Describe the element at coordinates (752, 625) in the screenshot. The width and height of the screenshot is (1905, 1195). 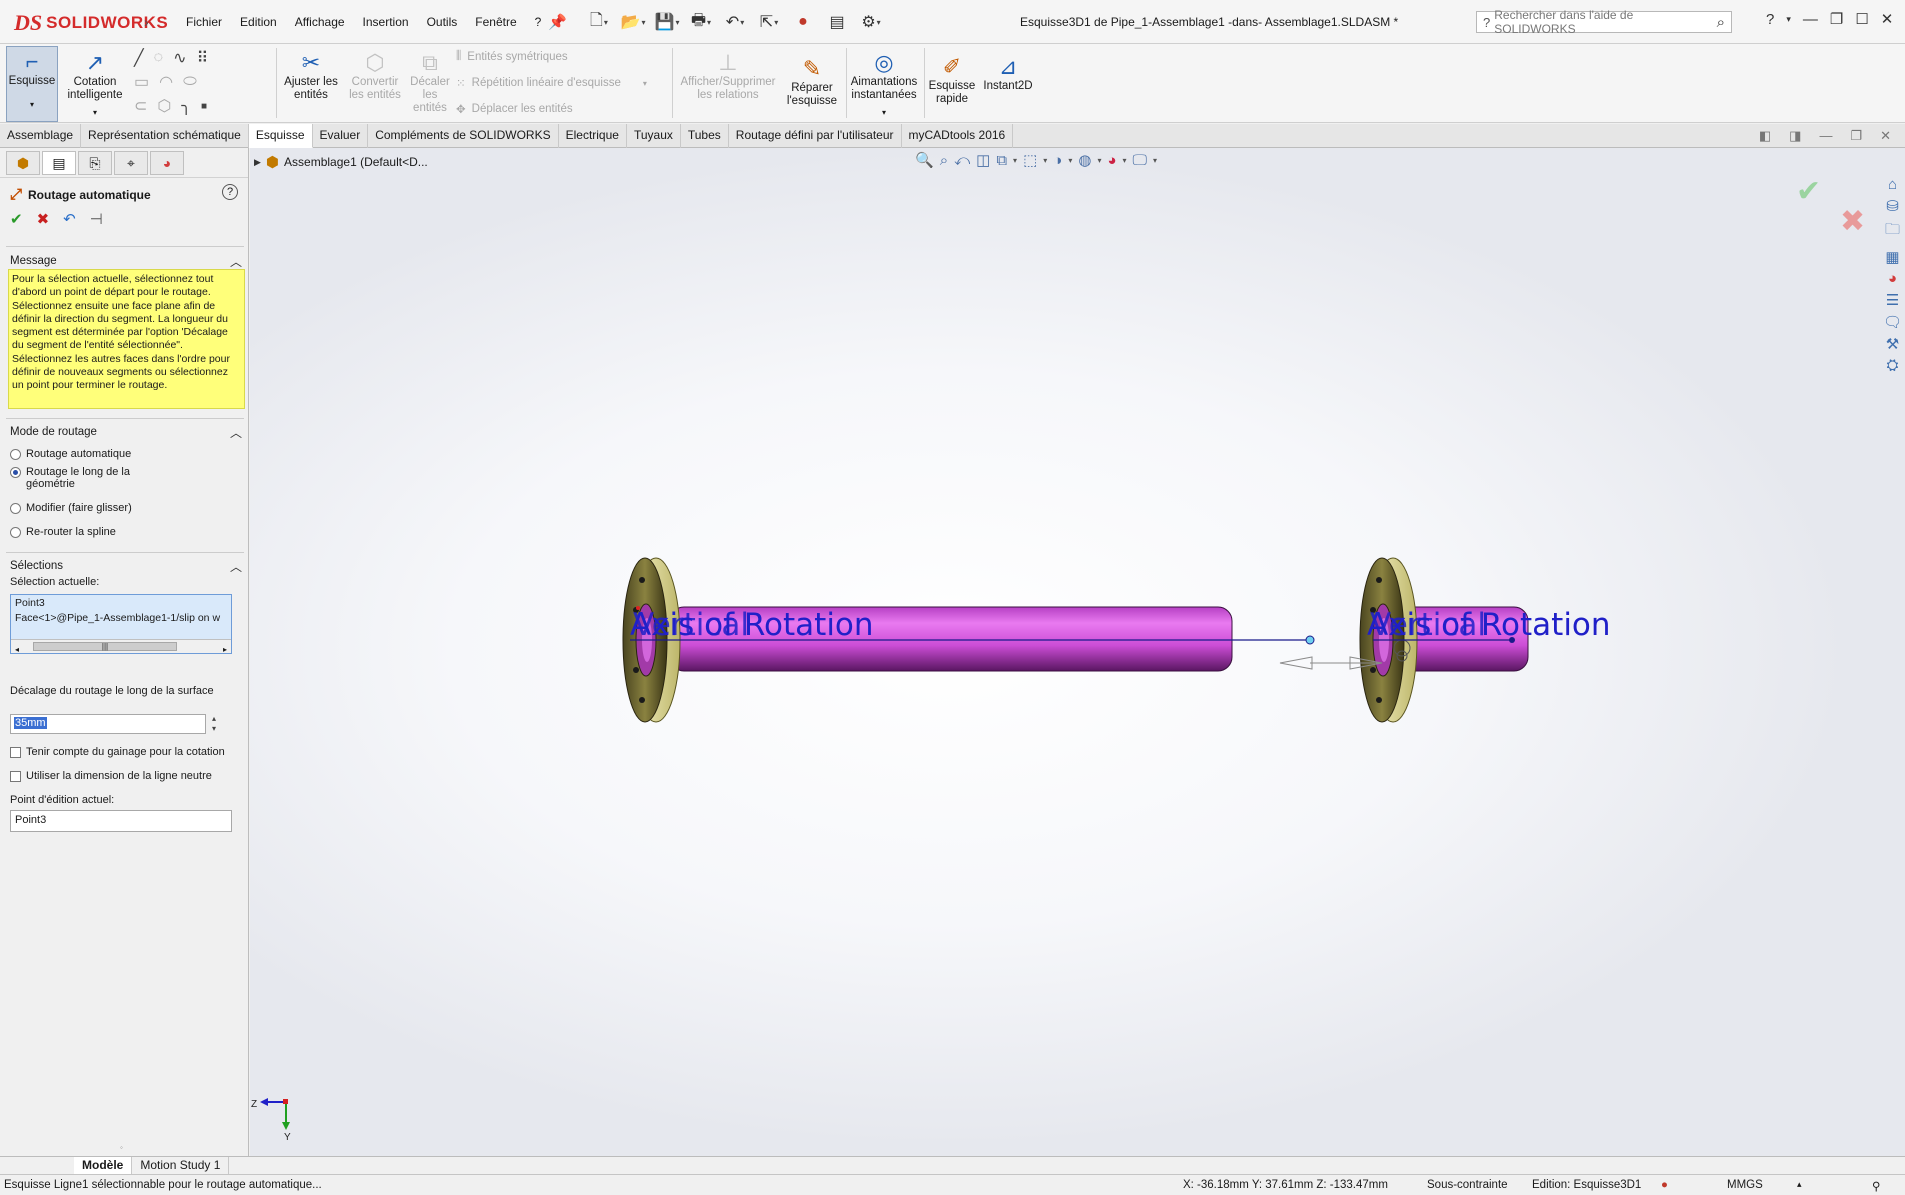
I see `annotation-left: Axis of Rotation Vertical` at that location.